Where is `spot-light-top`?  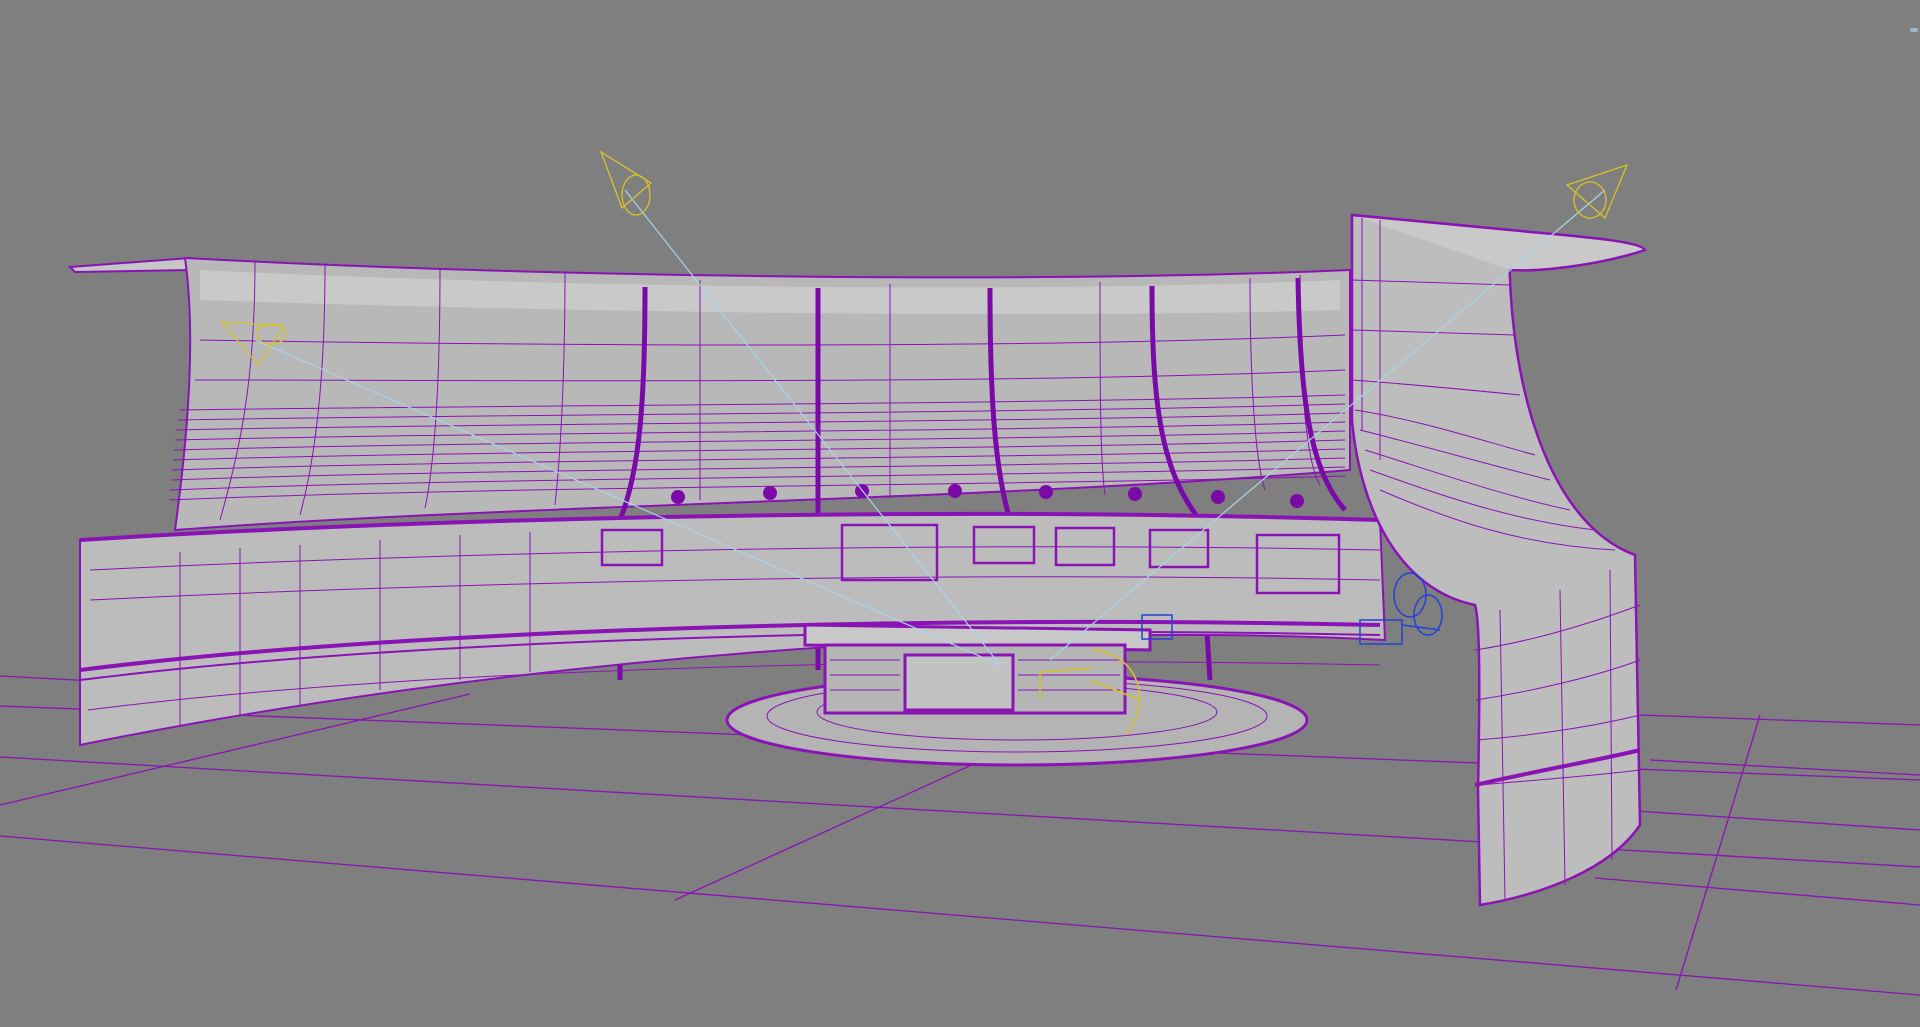 spot-light-top is located at coordinates (626, 183).